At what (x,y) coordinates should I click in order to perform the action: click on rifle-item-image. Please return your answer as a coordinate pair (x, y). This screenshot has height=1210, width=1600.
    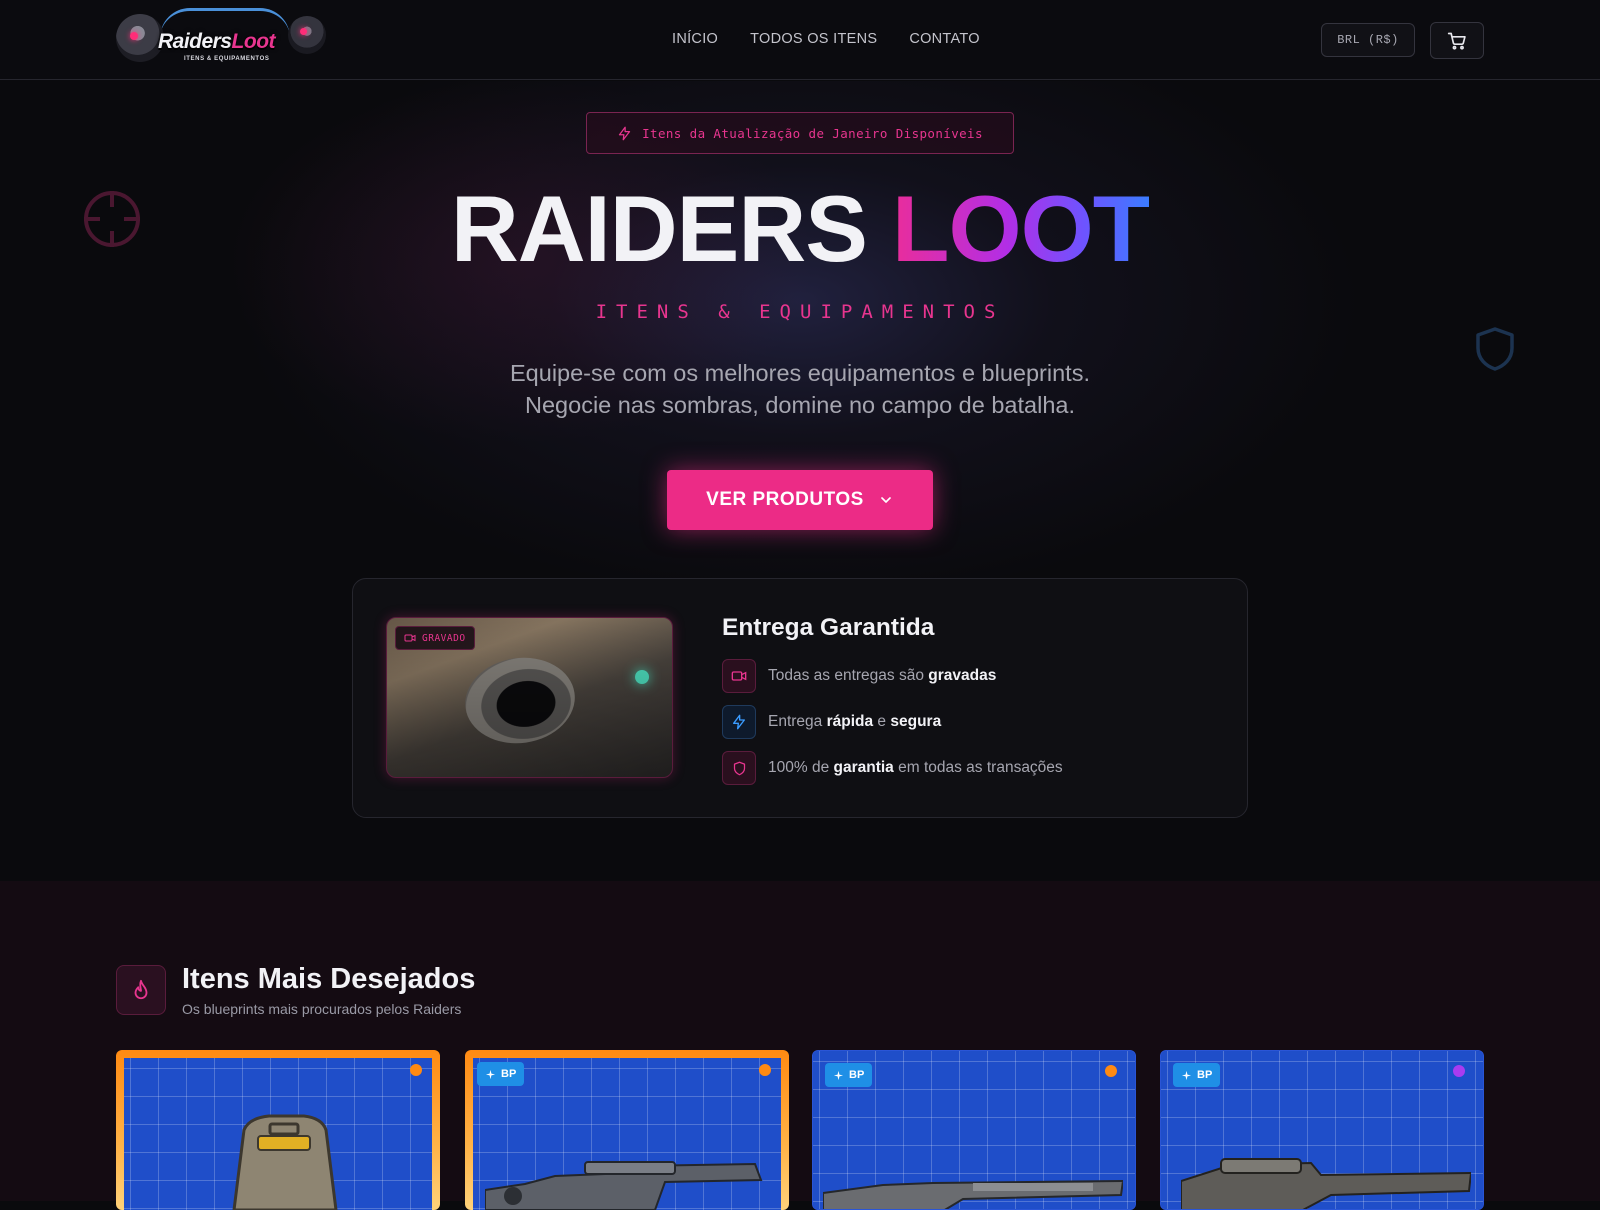
    Looking at the image, I should click on (624, 1185).